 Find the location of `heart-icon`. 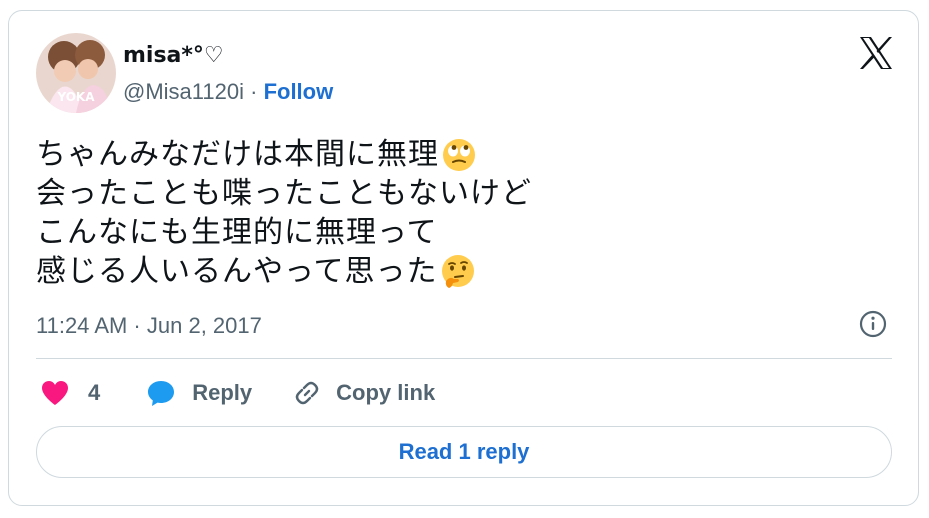

heart-icon is located at coordinates (55, 393).